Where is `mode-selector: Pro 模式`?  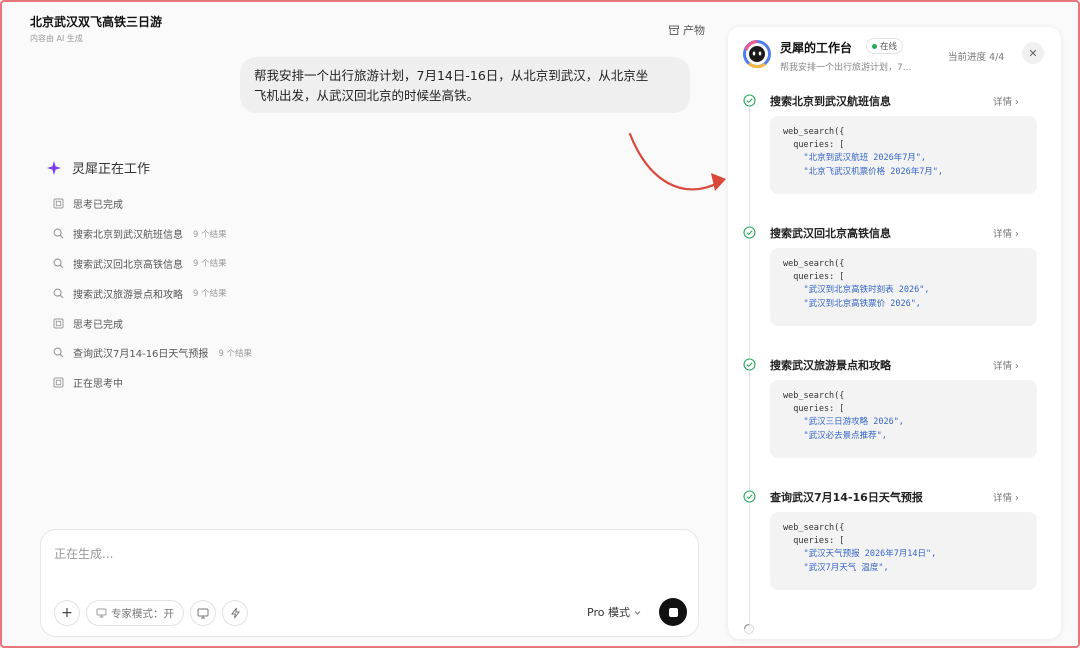
mode-selector: Pro 模式 is located at coordinates (614, 612).